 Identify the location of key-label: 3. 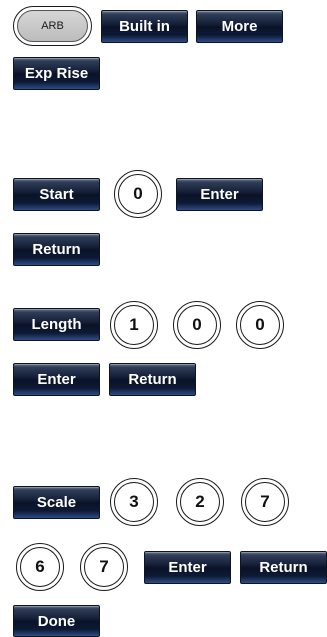
(134, 502).